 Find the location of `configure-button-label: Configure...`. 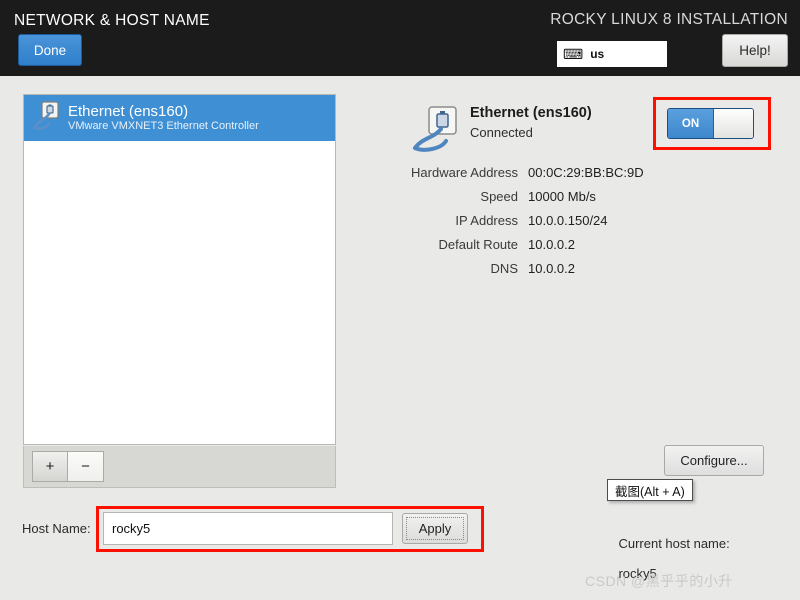

configure-button-label: Configure... is located at coordinates (714, 460).